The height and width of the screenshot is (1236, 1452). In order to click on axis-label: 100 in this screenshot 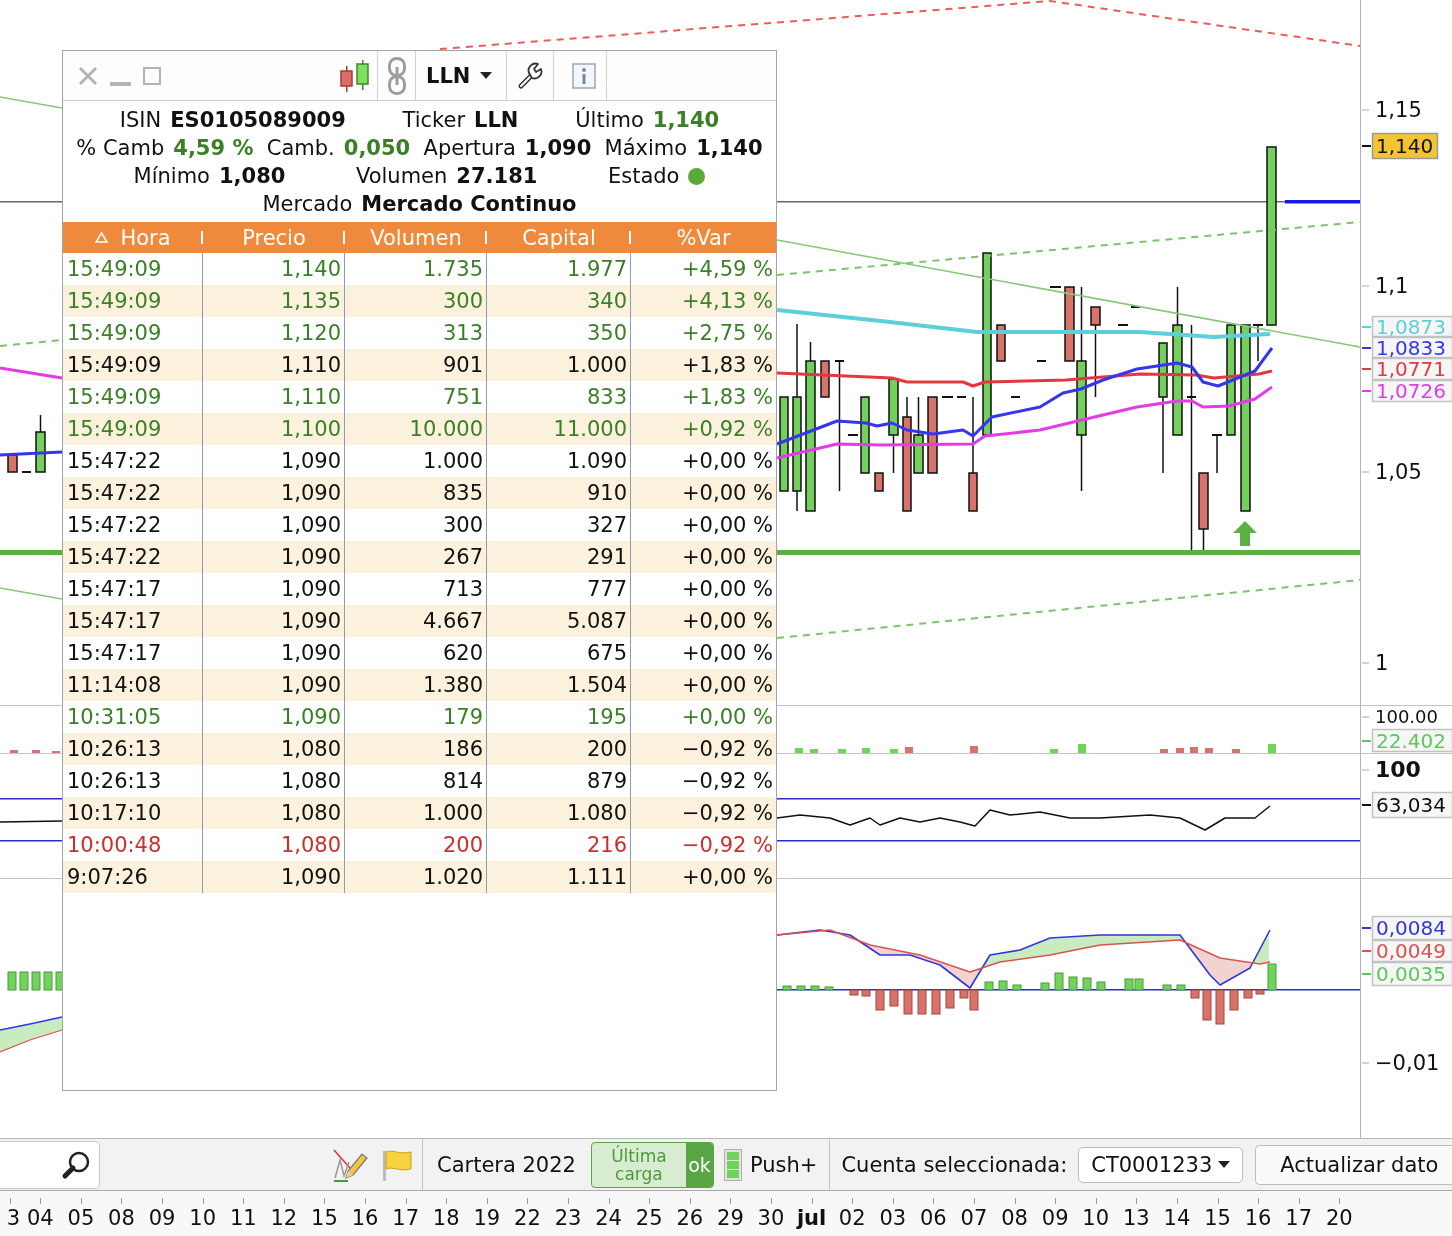, I will do `click(1398, 769)`.